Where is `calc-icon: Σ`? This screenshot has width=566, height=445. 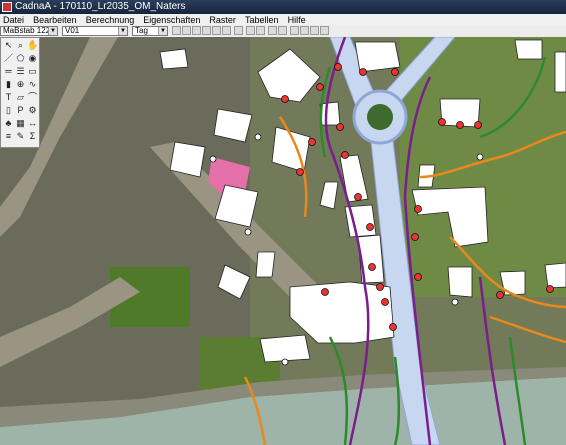
calc-icon: Σ is located at coordinates (32, 136).